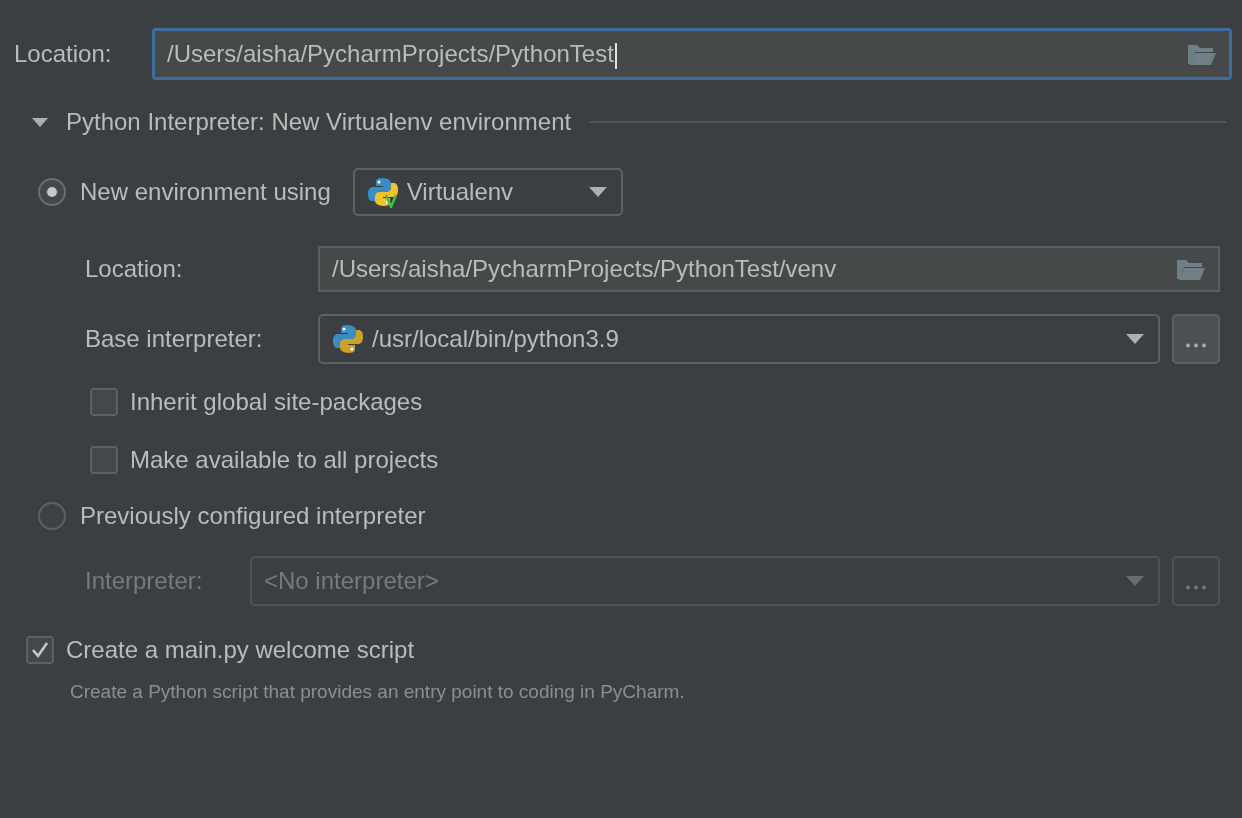 The image size is (1242, 818). Describe the element at coordinates (63, 54) in the screenshot. I see `location-label: Location:` at that location.